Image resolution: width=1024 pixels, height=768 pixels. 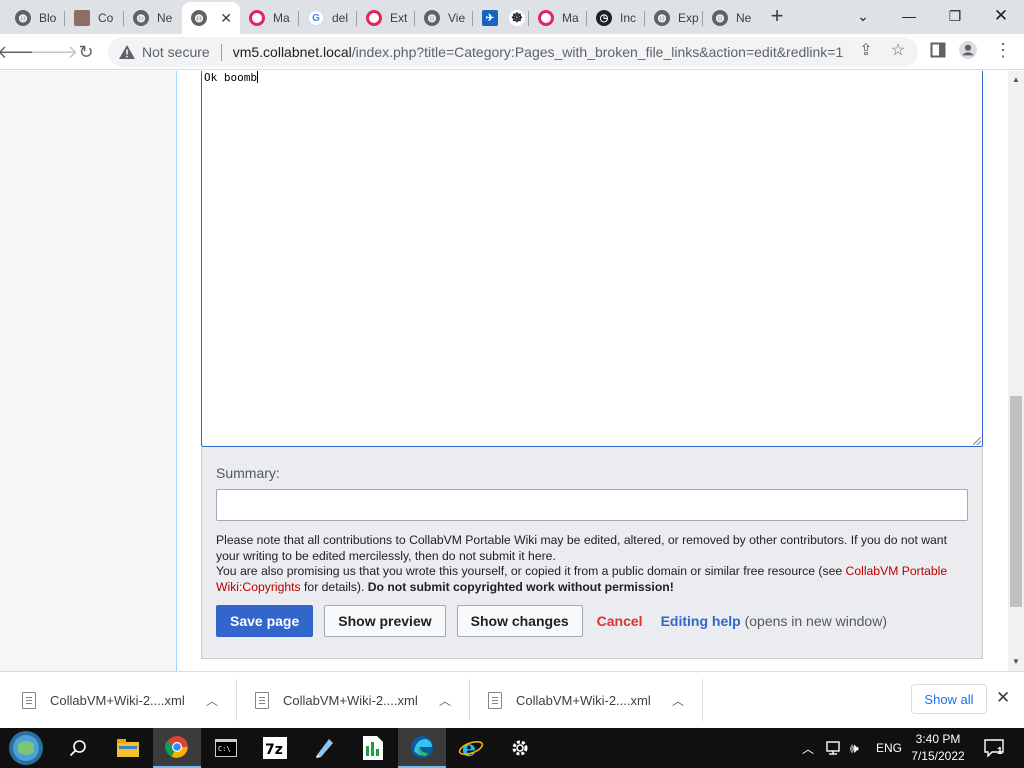 I want to click on file-explorer-icon, so click(x=128, y=748).